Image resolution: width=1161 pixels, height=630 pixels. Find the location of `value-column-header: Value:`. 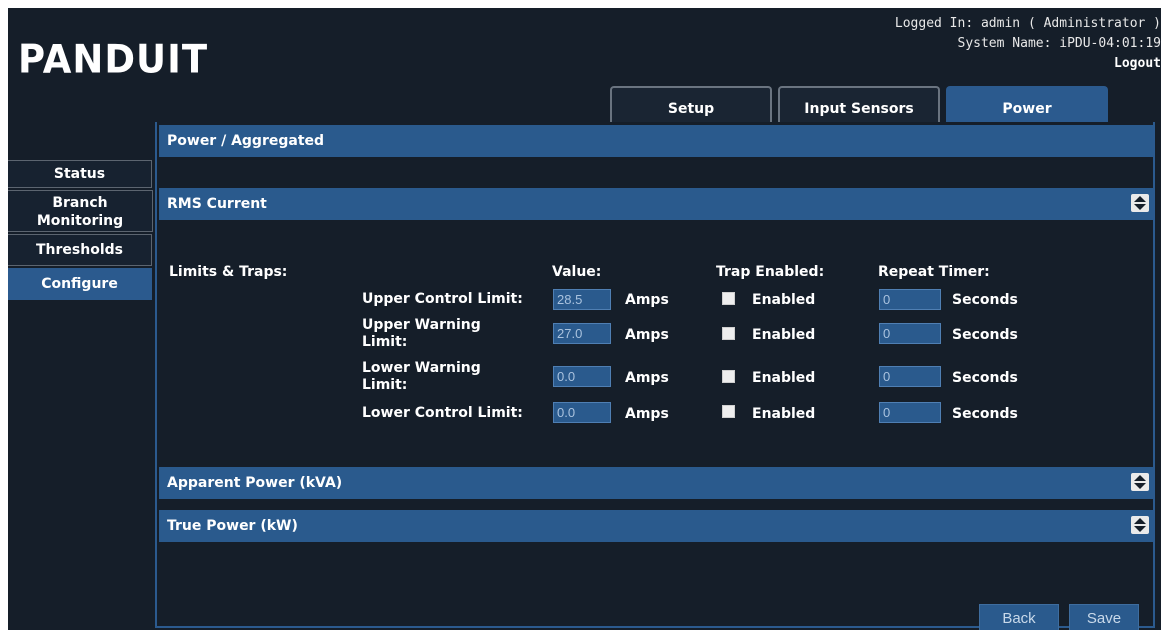

value-column-header: Value: is located at coordinates (577, 272).